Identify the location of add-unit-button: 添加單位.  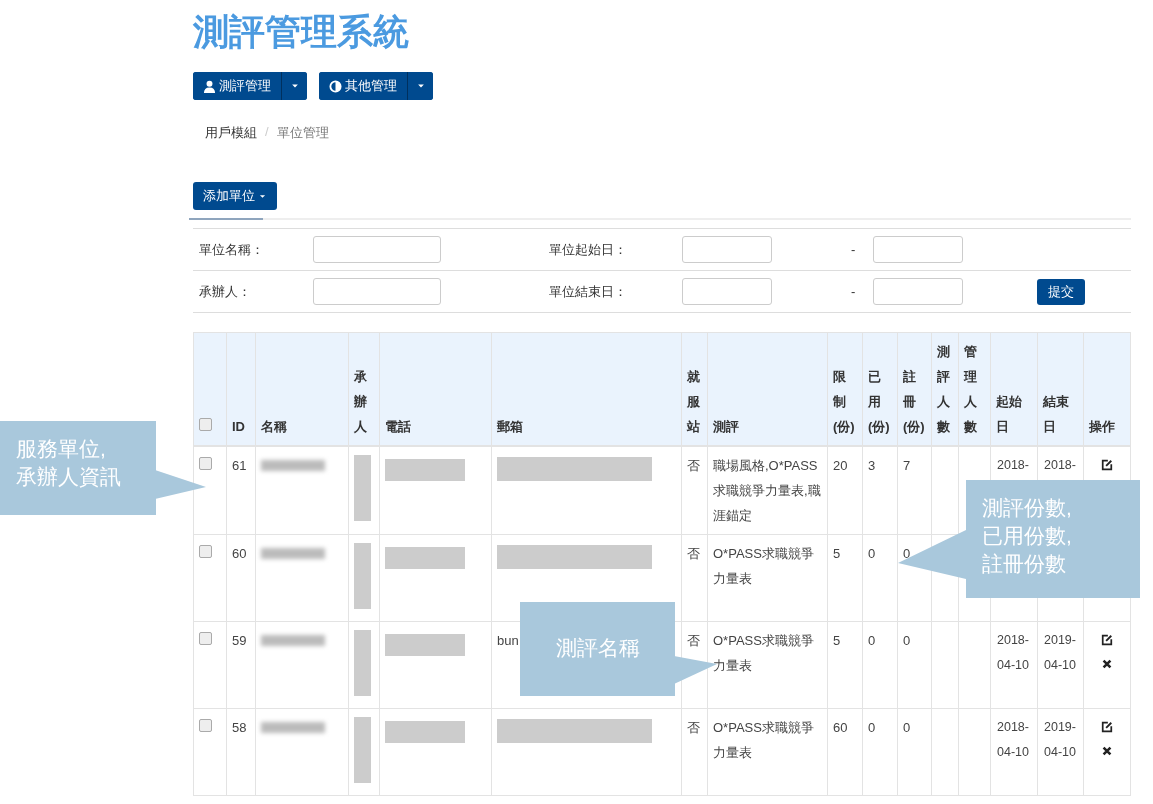
(235, 196).